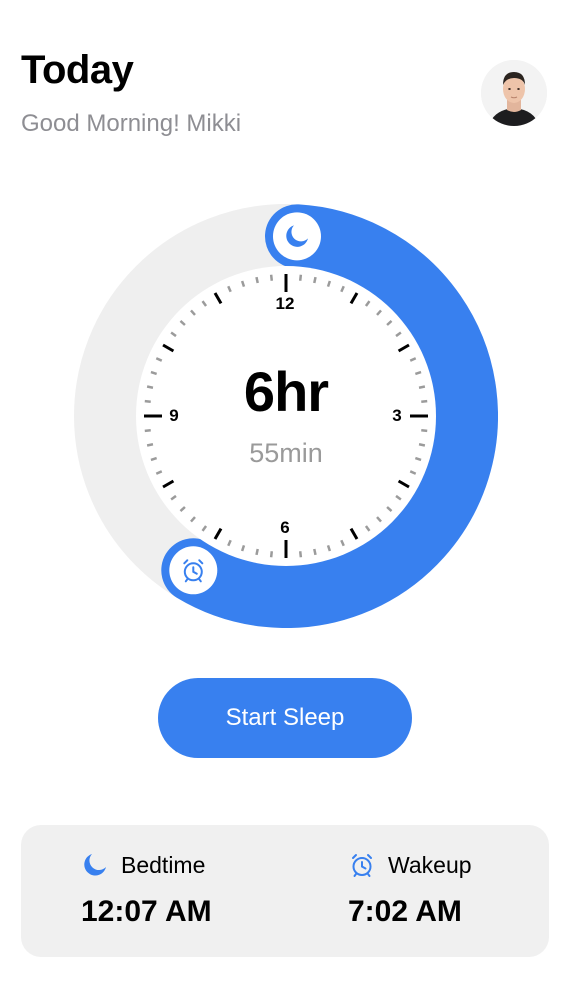  Describe the element at coordinates (296, 236) in the screenshot. I see `bedtime-handle` at that location.